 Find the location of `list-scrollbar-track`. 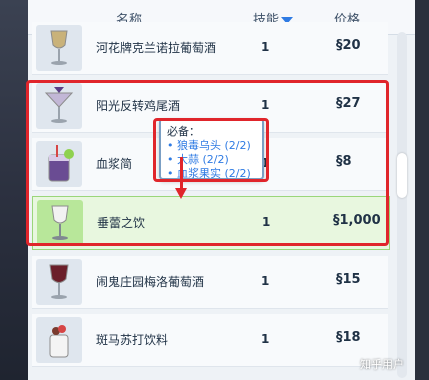

list-scrollbar-track is located at coordinates (402, 205).